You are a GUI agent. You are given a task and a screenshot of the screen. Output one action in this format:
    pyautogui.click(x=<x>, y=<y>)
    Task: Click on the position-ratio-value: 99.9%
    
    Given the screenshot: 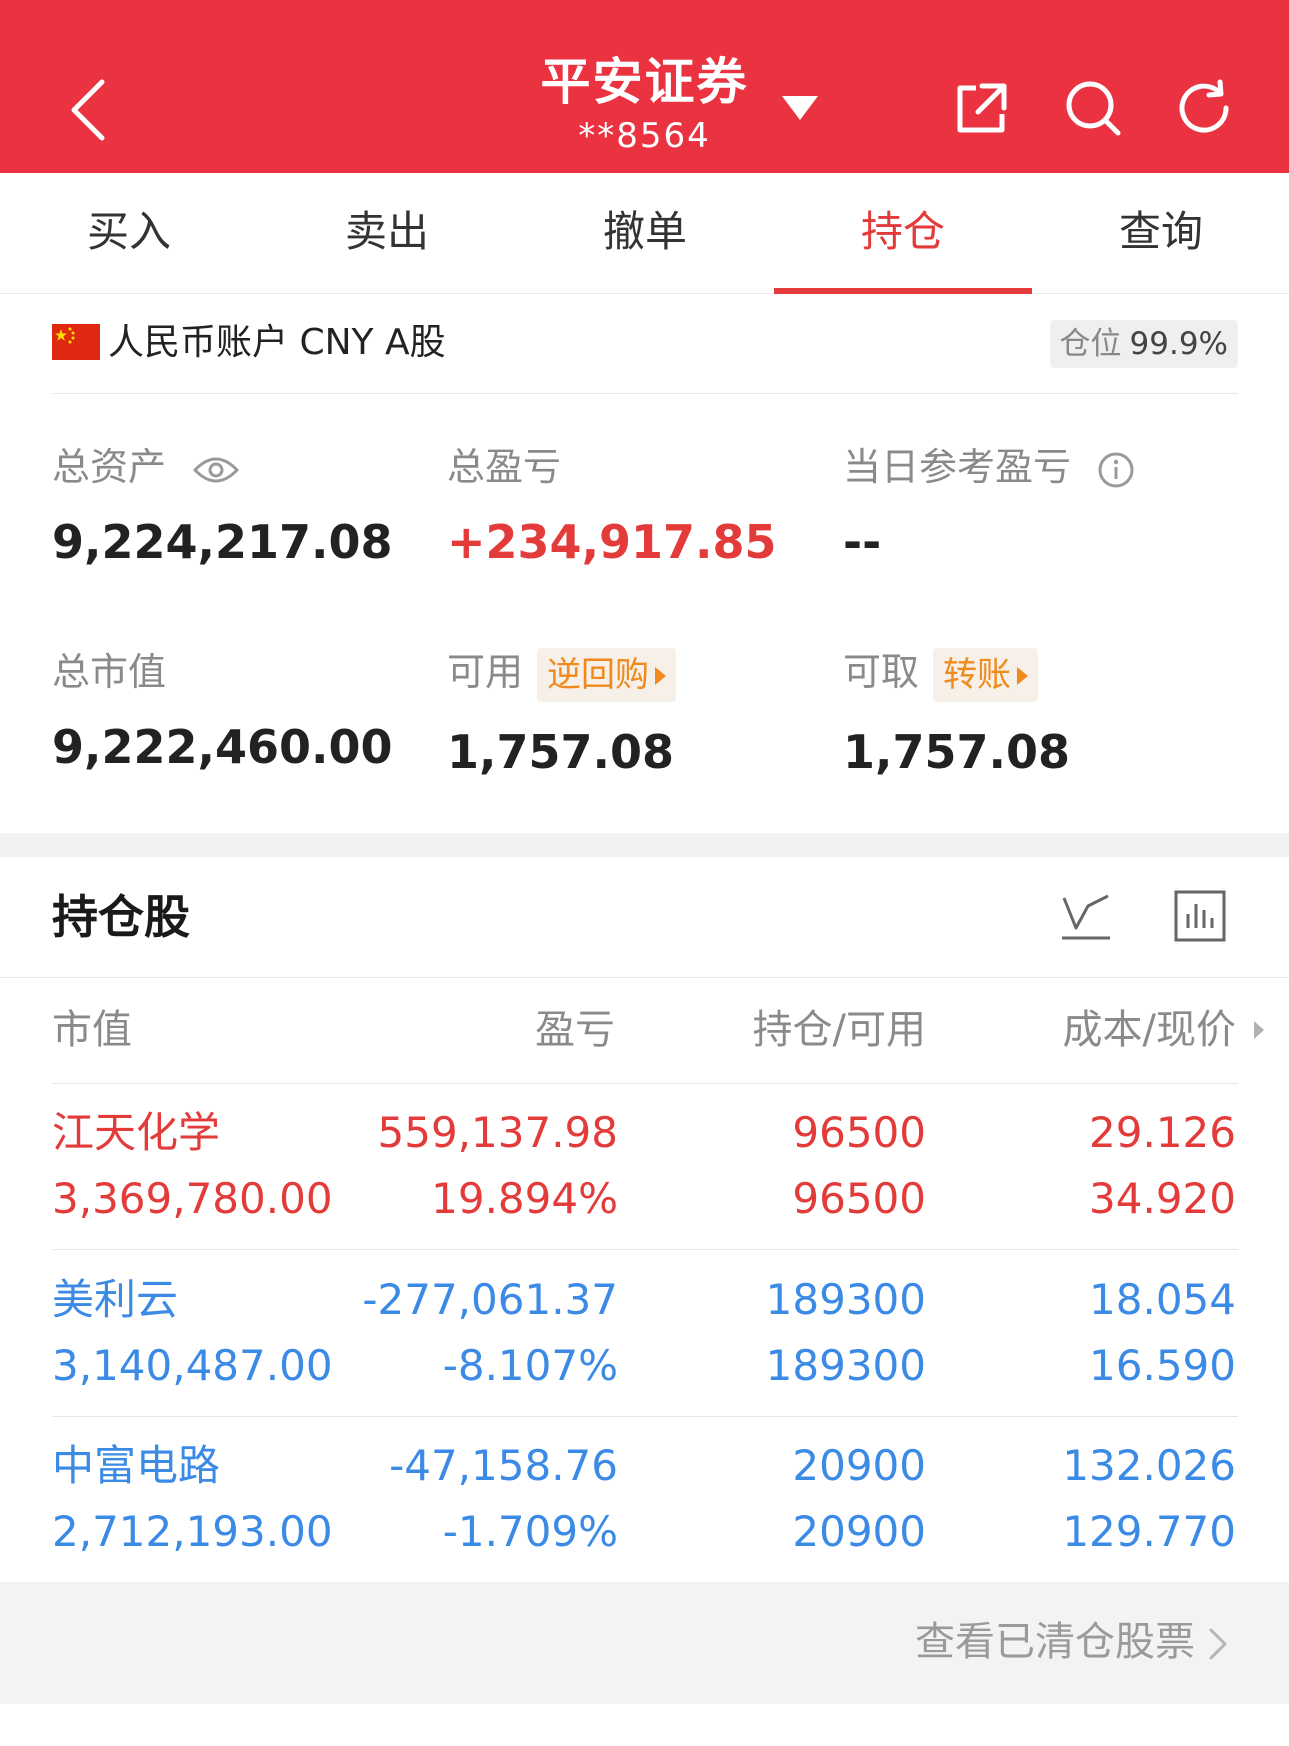 What is the action you would take?
    pyautogui.click(x=1178, y=344)
    